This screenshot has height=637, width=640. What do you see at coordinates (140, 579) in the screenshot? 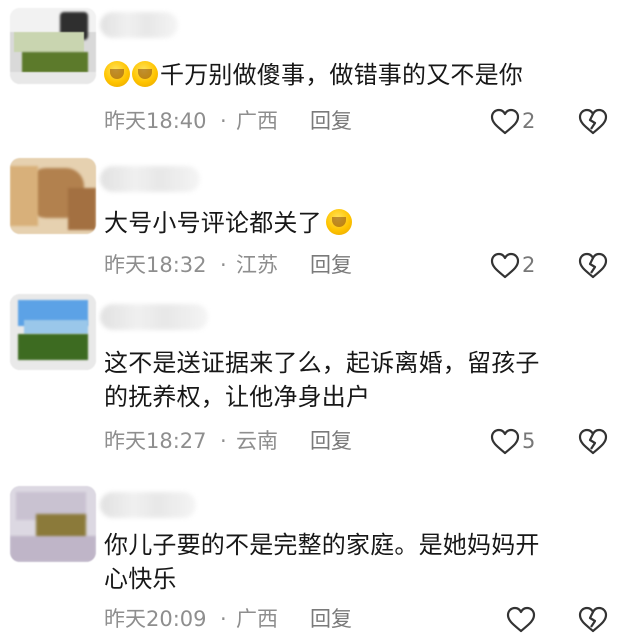
I see `comment-text-line: 心快乐` at bounding box center [140, 579].